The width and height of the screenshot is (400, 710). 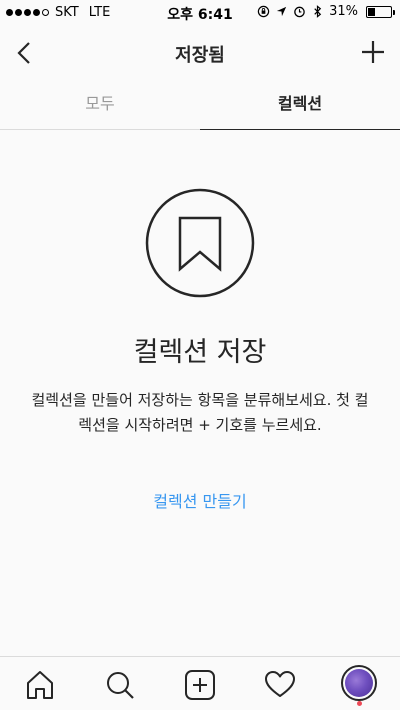 What do you see at coordinates (371, 11) in the screenshot?
I see `battery-fill` at bounding box center [371, 11].